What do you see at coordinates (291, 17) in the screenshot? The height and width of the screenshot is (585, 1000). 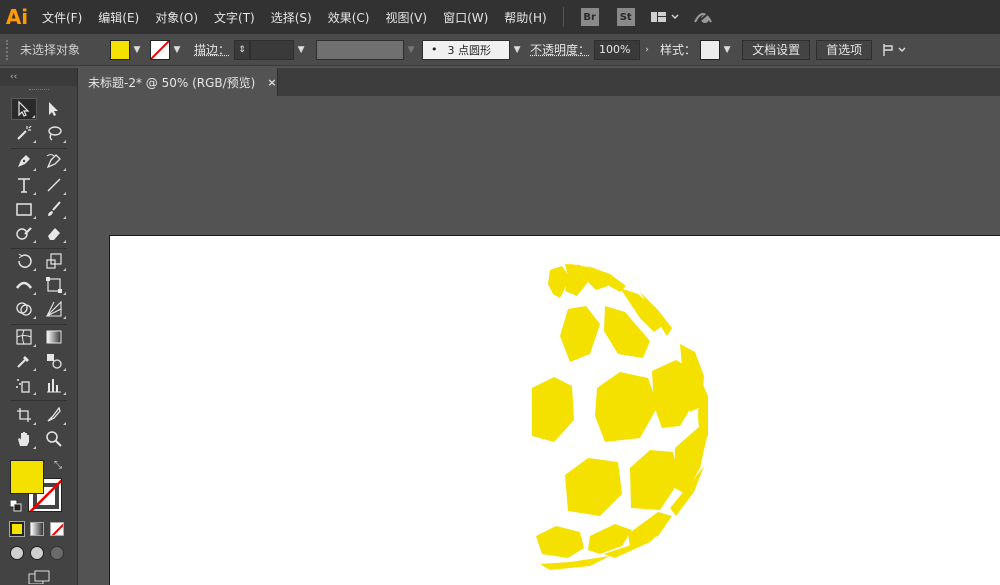 I see `menu-select: 选择(S)` at bounding box center [291, 17].